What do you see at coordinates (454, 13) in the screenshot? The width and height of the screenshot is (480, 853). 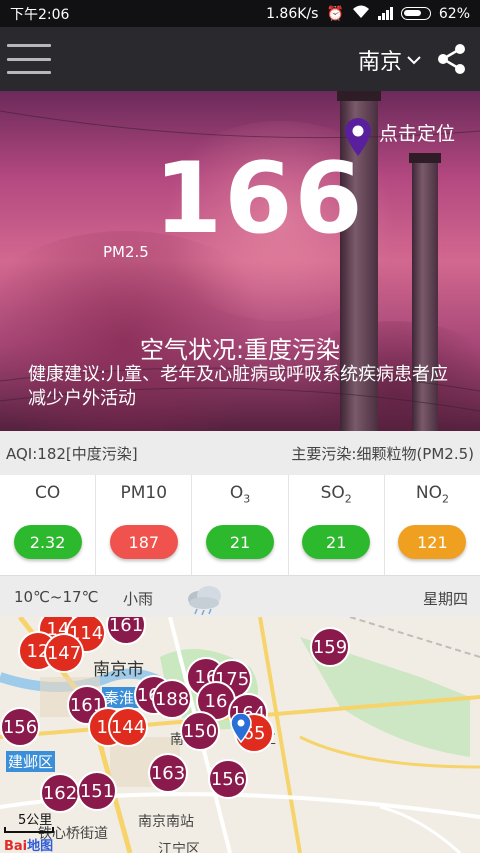 I see `battery-level: 62%` at bounding box center [454, 13].